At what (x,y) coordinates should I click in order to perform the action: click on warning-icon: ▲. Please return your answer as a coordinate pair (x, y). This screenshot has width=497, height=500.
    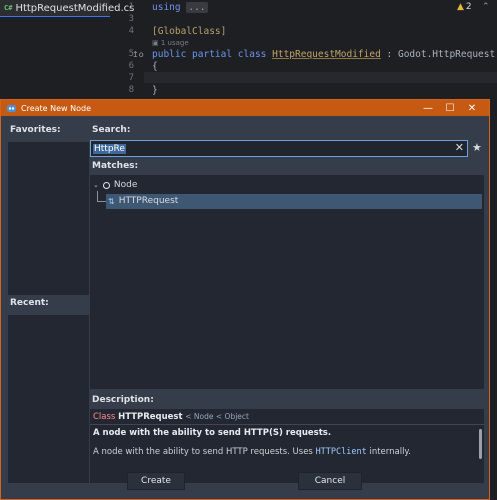
    Looking at the image, I should click on (460, 7).